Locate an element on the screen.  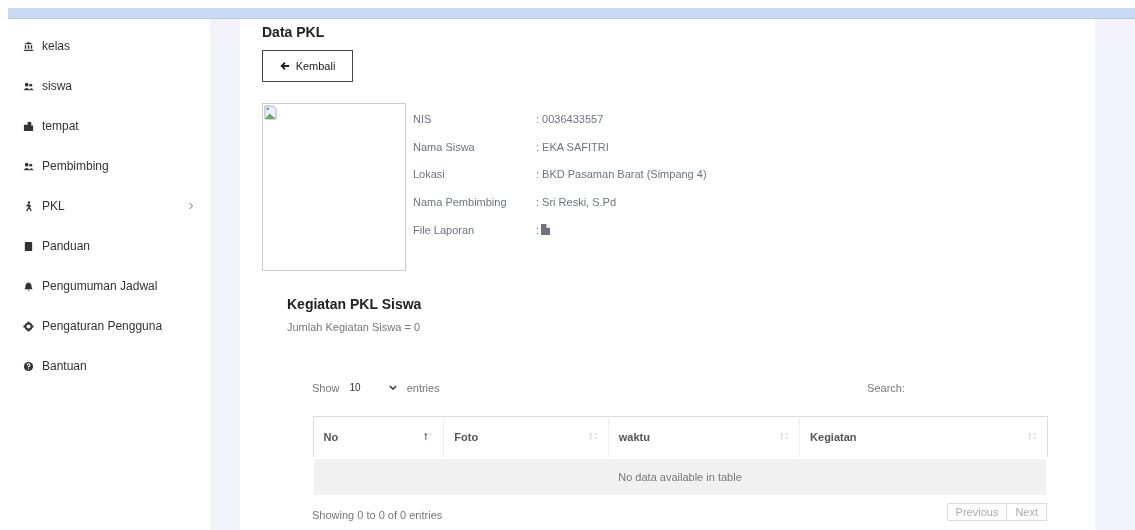
field-label: NIS is located at coordinates (423, 118).